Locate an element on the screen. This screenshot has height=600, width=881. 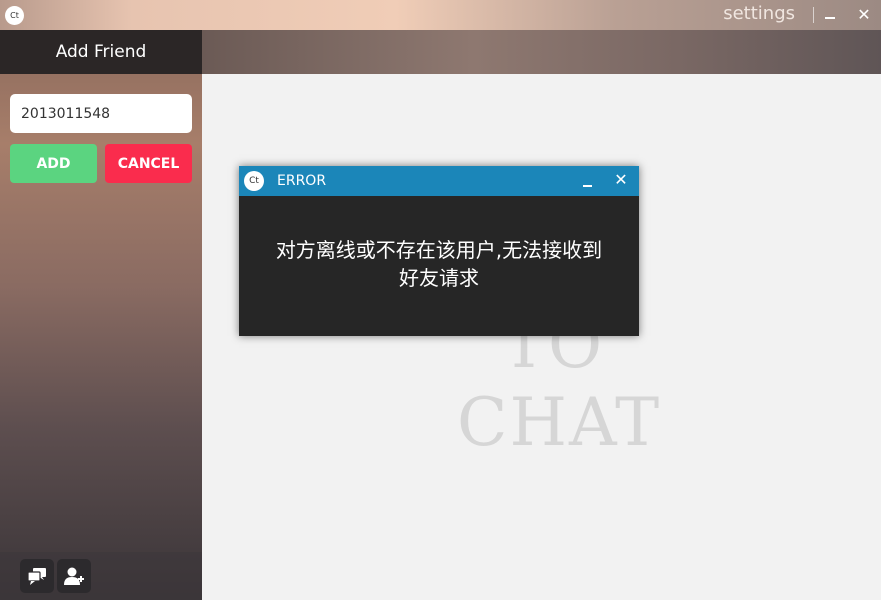
dialog-close-icon: ✕ is located at coordinates (621, 180).